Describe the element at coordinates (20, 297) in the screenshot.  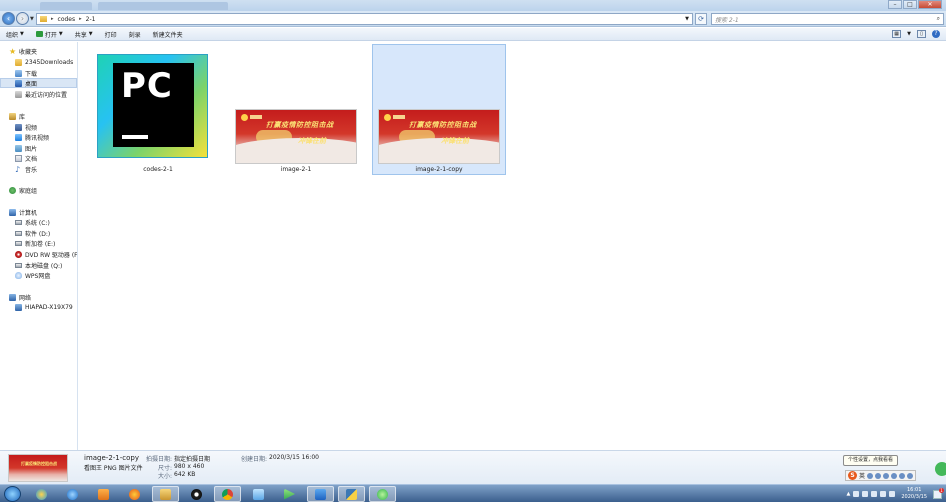
I see `nav-network: 网络` at that location.